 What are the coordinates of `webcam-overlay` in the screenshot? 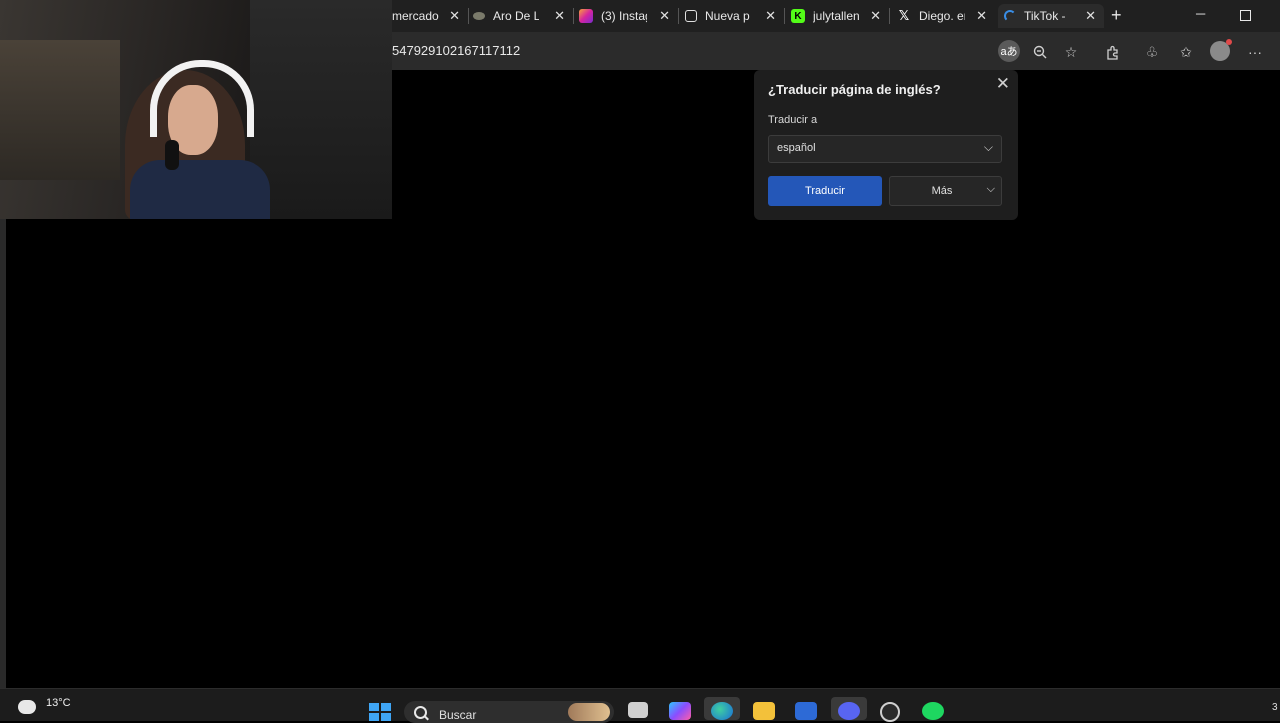 It's located at (196, 109).